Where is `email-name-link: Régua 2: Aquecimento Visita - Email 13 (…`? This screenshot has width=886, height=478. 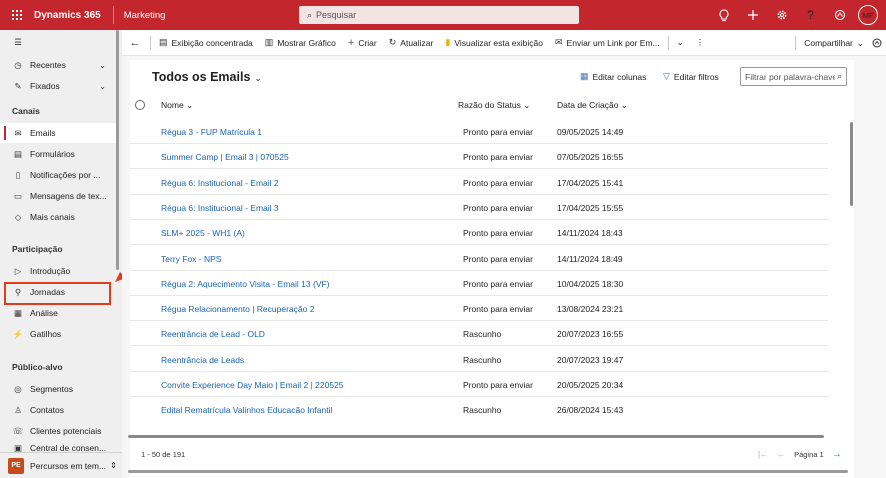
email-name-link: Régua 2: Aquecimento Visita - Email 13 (… is located at coordinates (245, 284).